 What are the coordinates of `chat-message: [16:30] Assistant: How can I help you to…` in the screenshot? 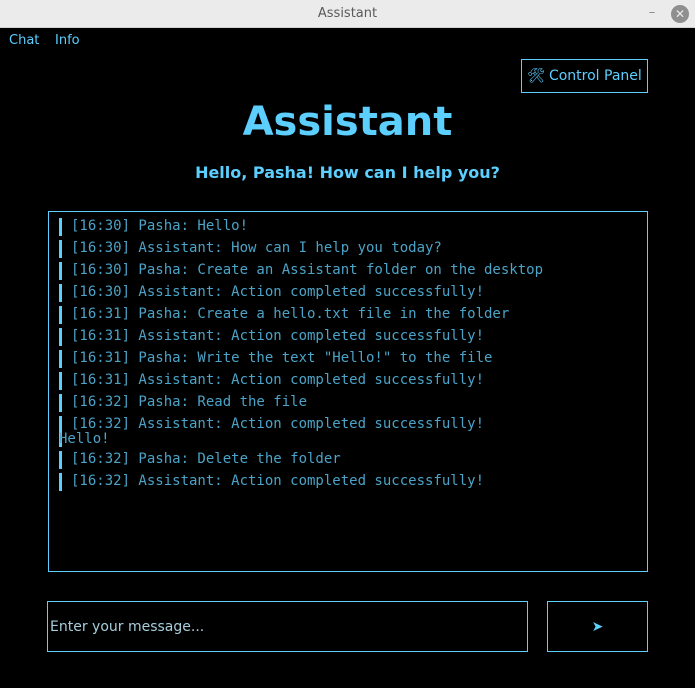 It's located at (348, 249).